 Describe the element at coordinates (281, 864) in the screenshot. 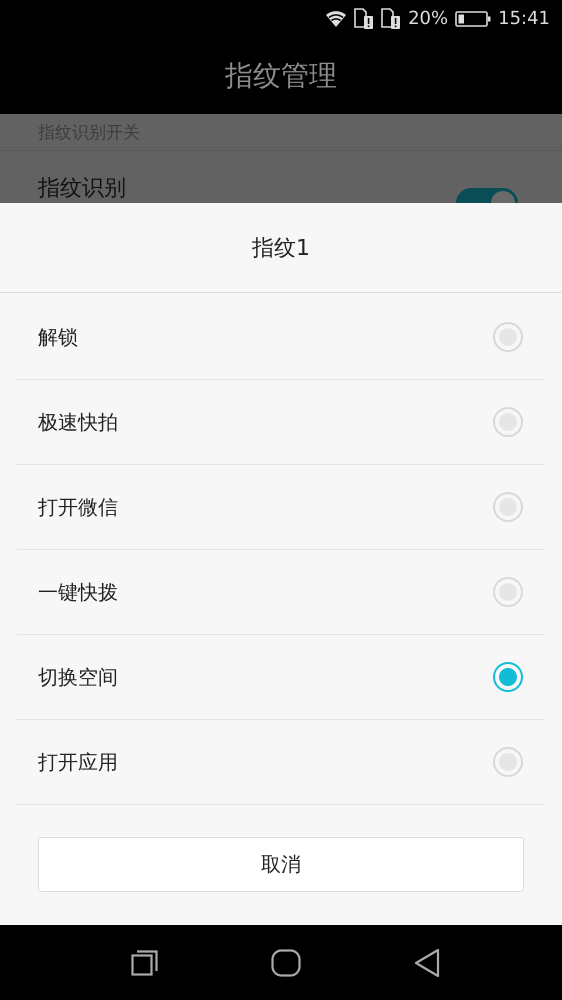

I see `cancel-button: 取消` at that location.